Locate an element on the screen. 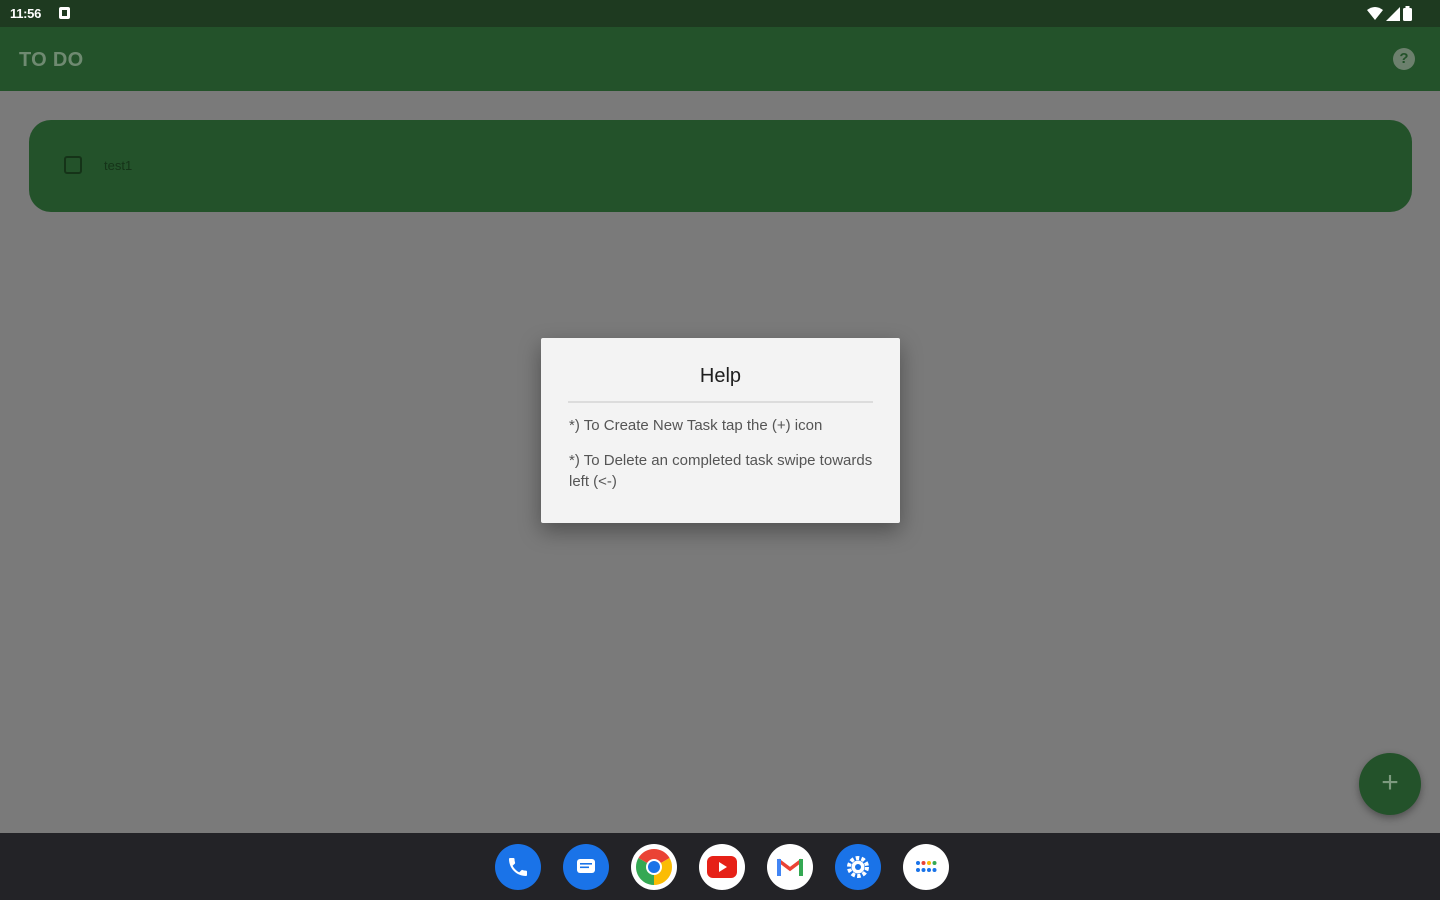  status-time: 11:56 is located at coordinates (26, 13).